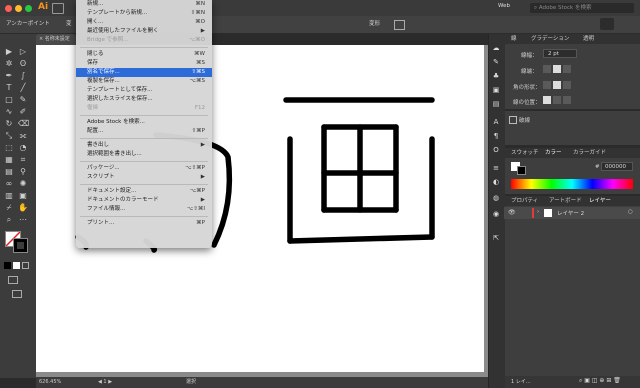 This screenshot has height=388, width=640. I want to click on hex-input: 000000, so click(617, 166).